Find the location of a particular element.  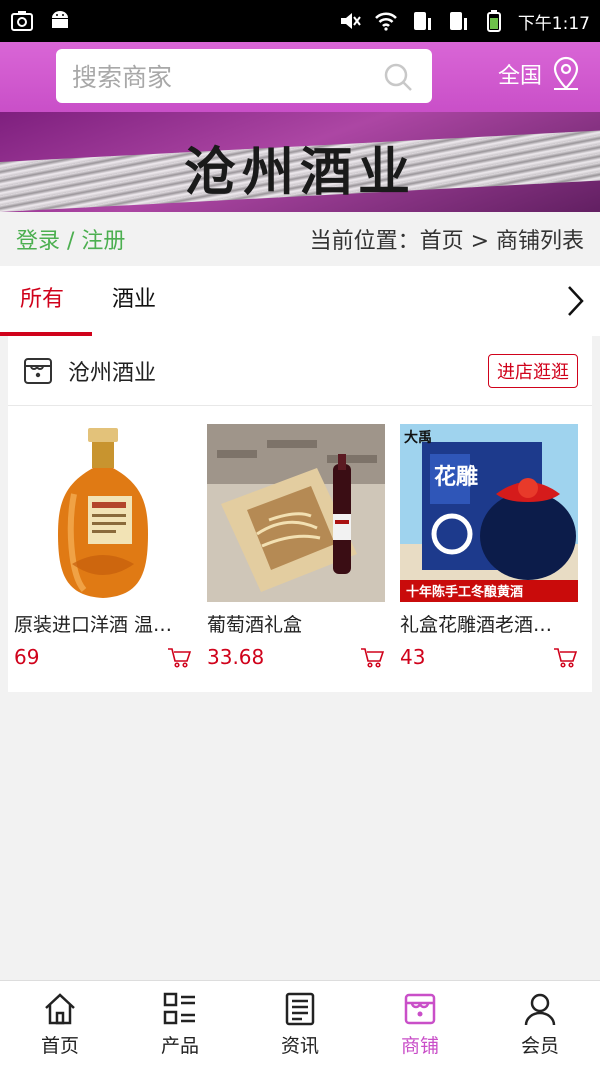

nav-shops-label: 商铺 is located at coordinates (420, 1044).